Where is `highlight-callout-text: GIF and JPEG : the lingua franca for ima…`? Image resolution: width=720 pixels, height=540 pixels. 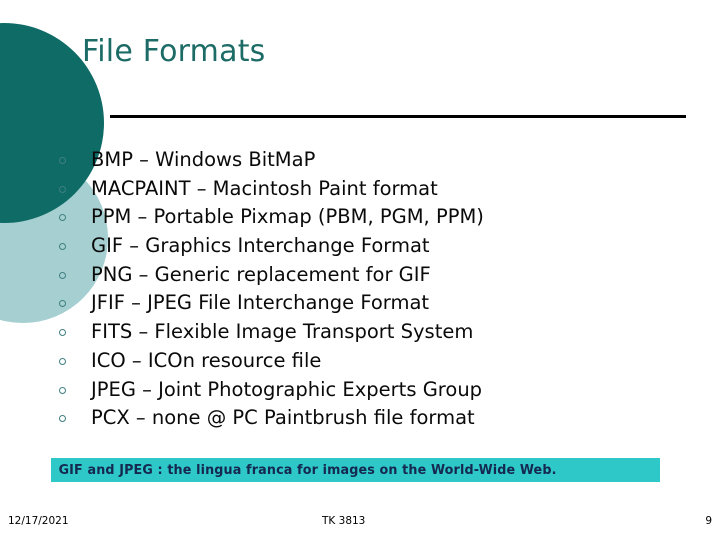 highlight-callout-text: GIF and JPEG : the lingua franca for ima… is located at coordinates (307, 470).